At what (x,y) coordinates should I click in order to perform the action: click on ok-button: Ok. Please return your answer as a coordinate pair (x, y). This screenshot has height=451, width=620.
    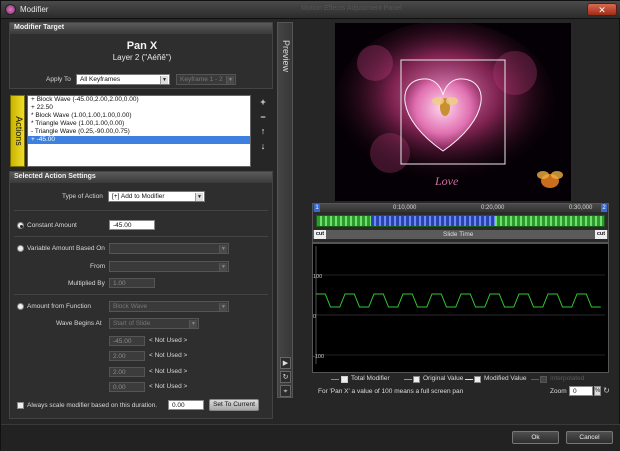
    Looking at the image, I should click on (535, 437).